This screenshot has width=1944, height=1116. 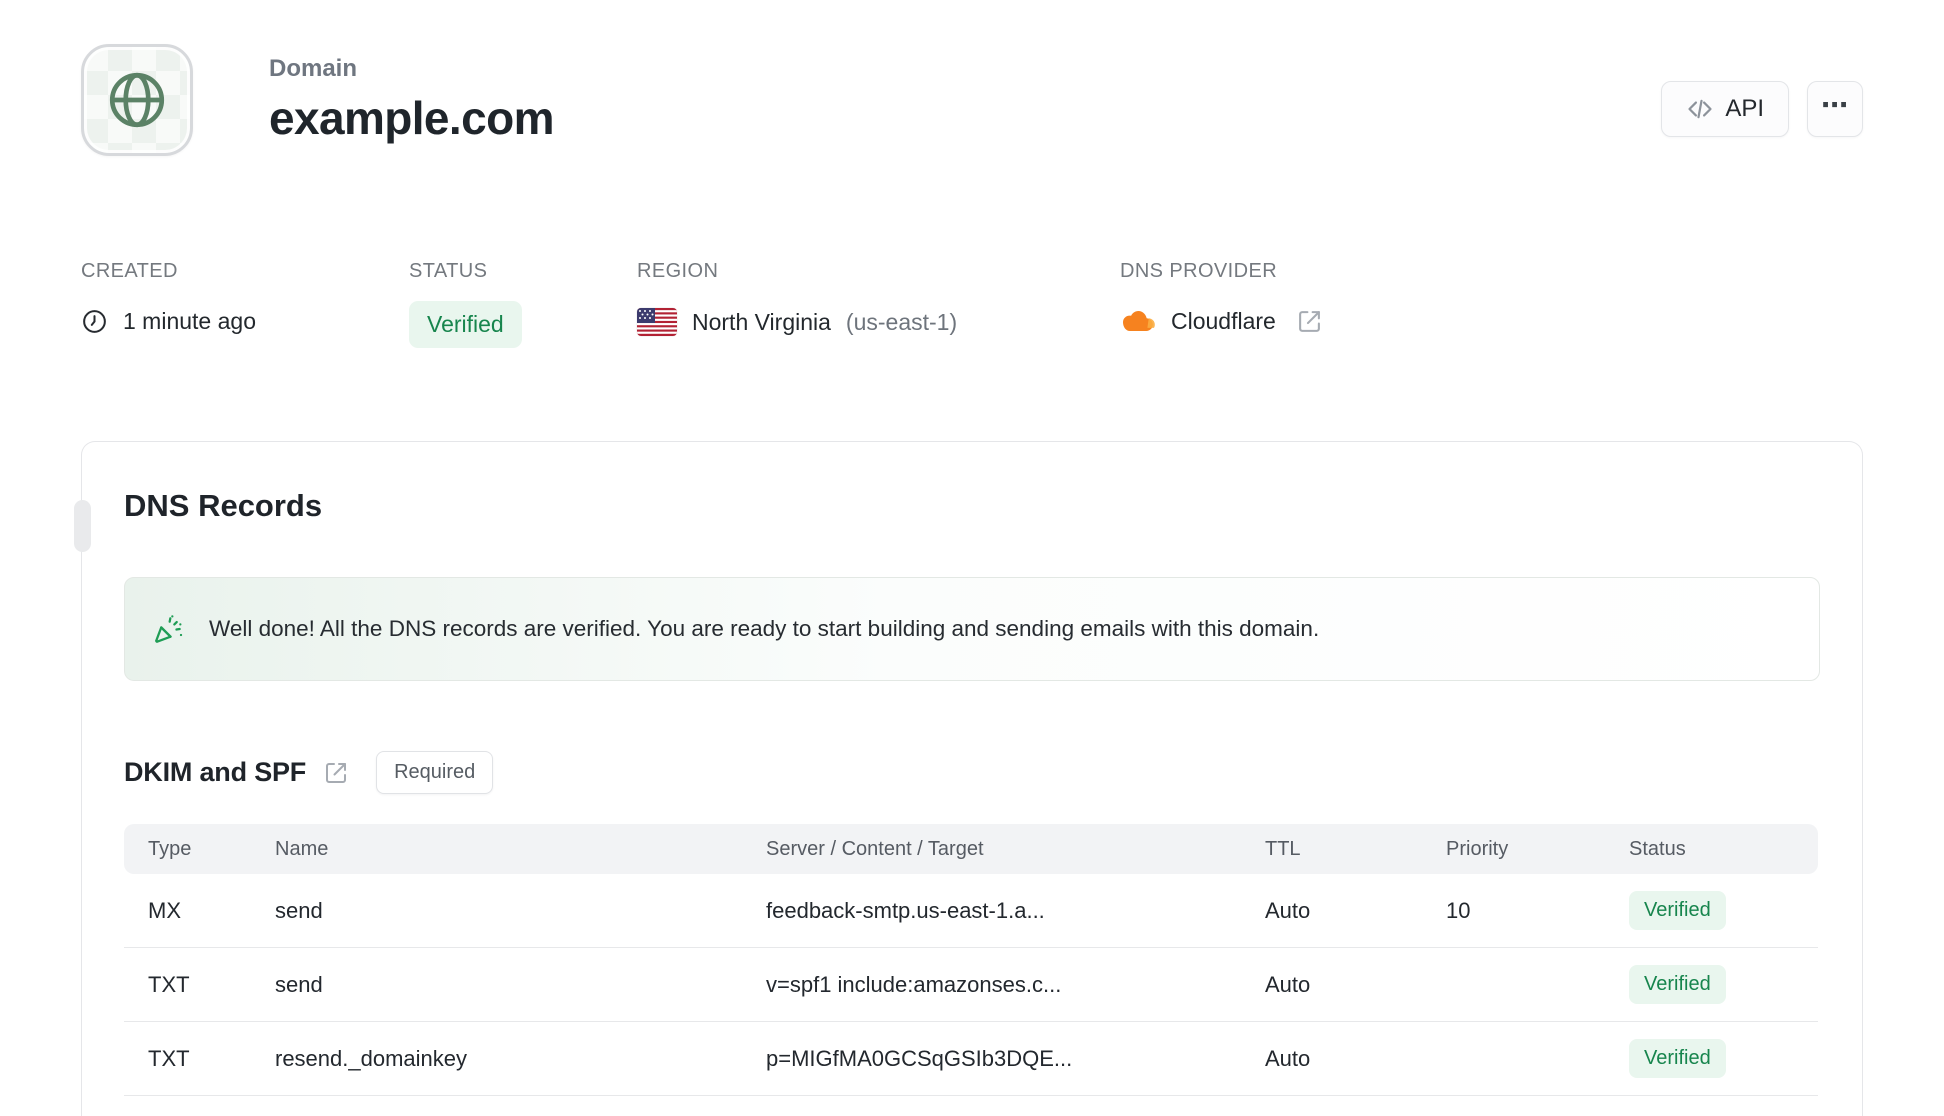 I want to click on page-header: Domain example.com API ⋯, so click(x=972, y=100).